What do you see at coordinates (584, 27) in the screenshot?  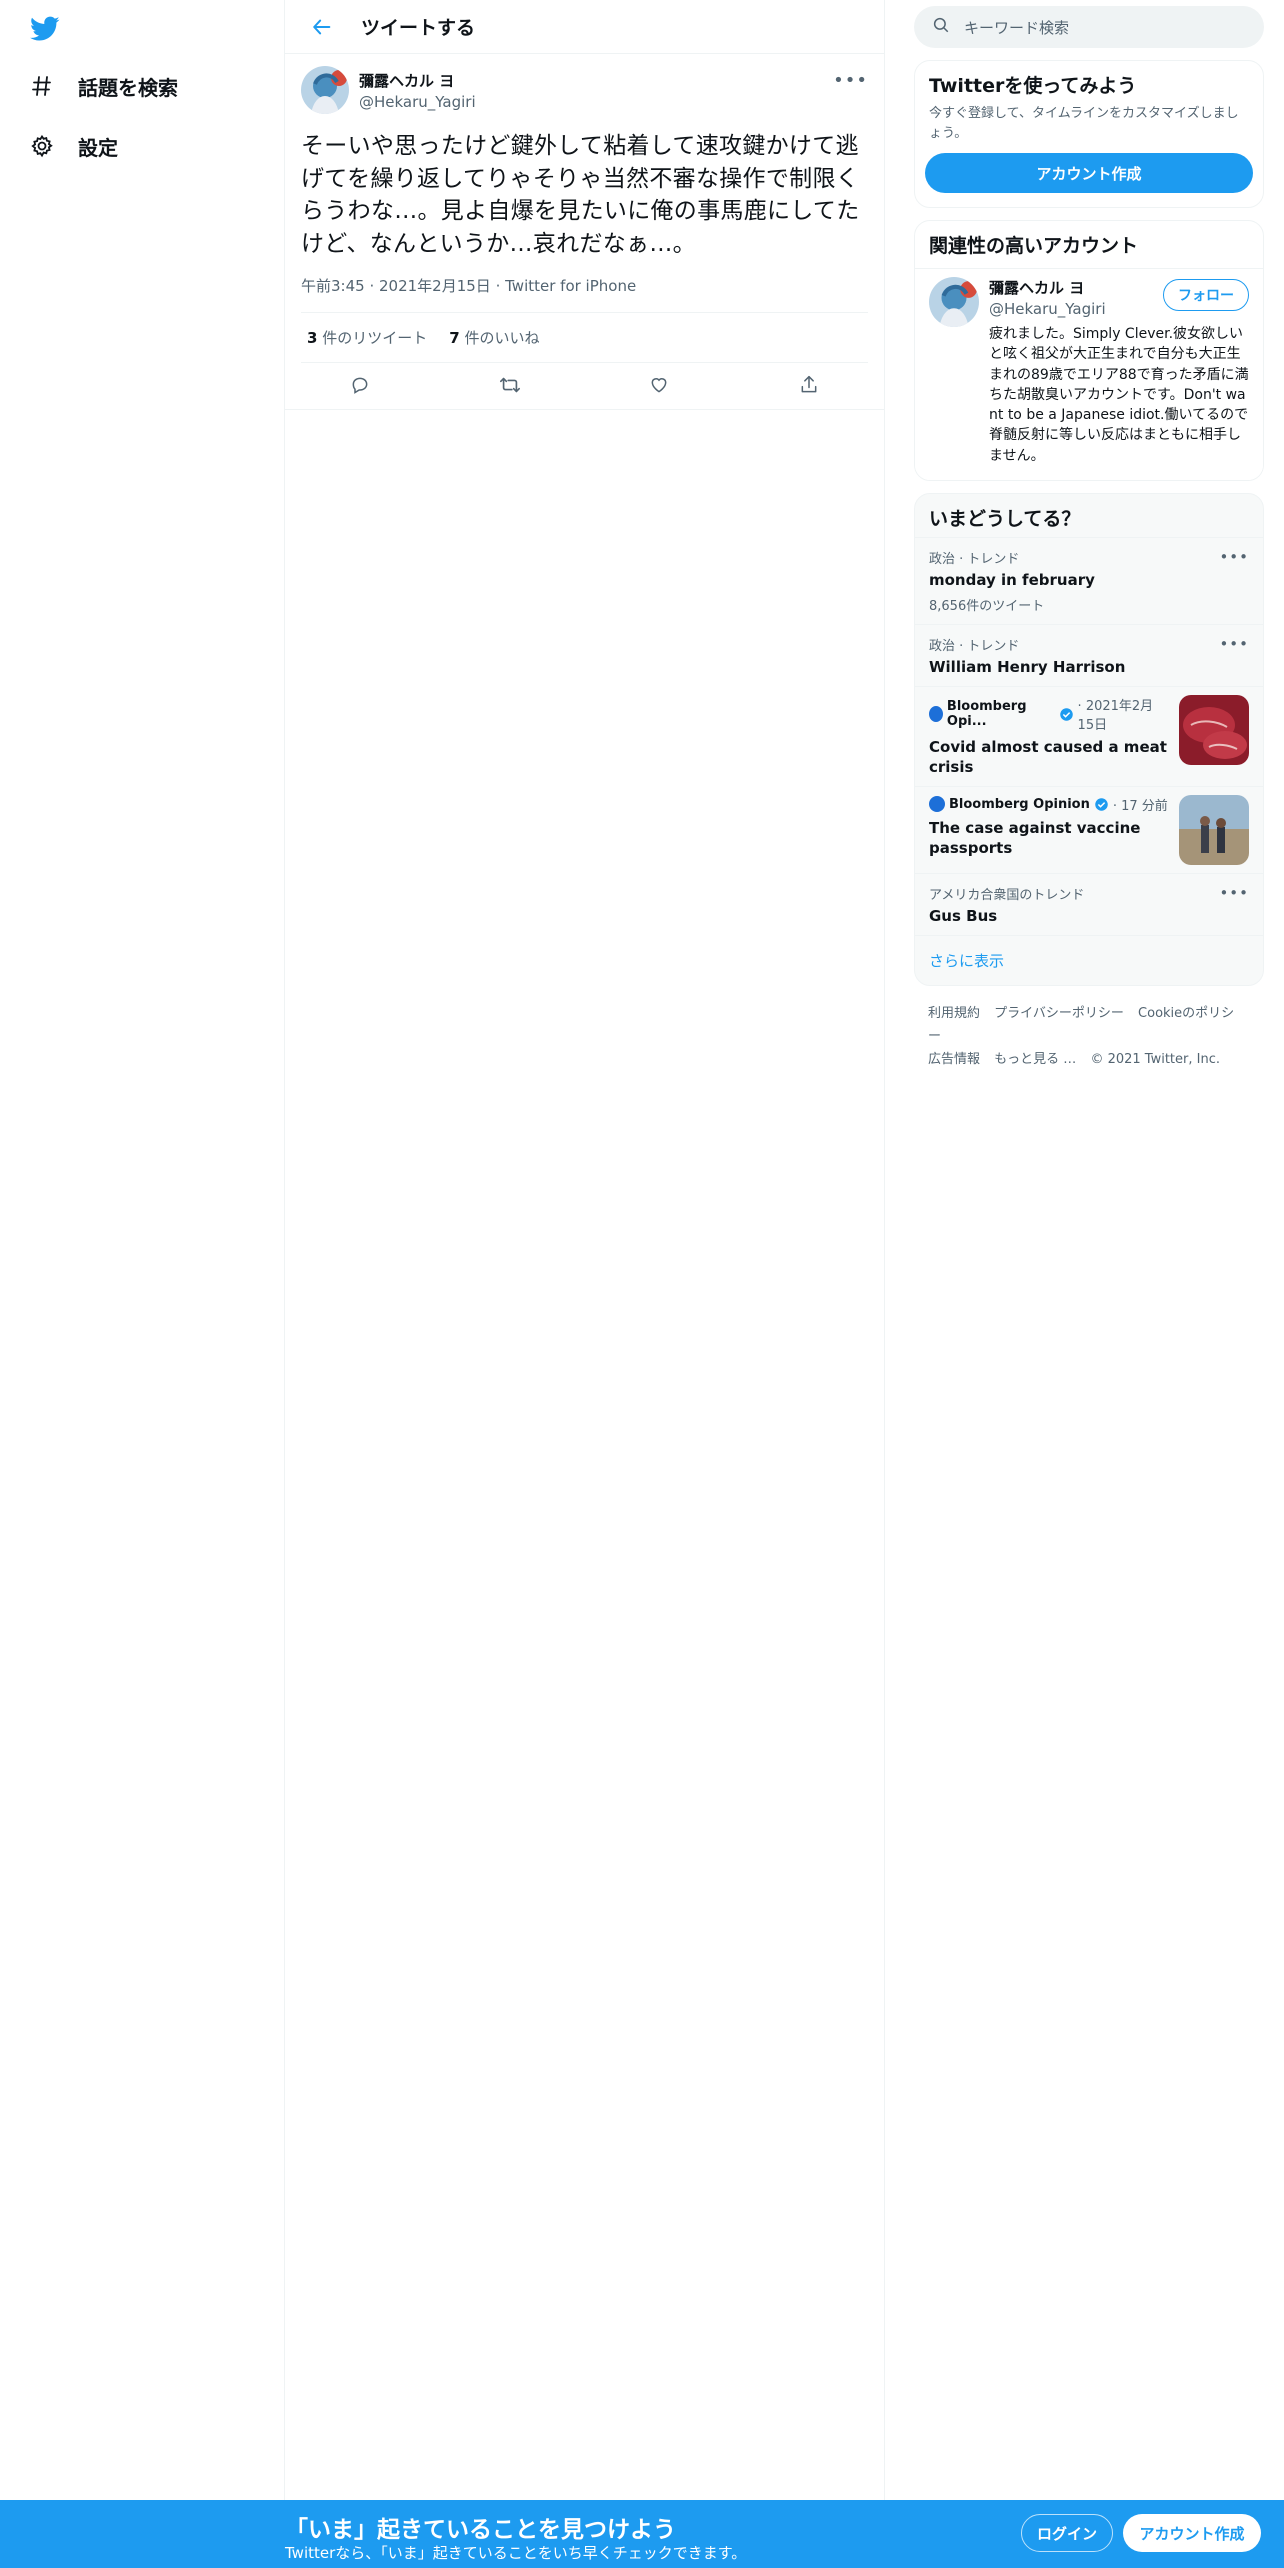 I see `page-header: ツイートする` at bounding box center [584, 27].